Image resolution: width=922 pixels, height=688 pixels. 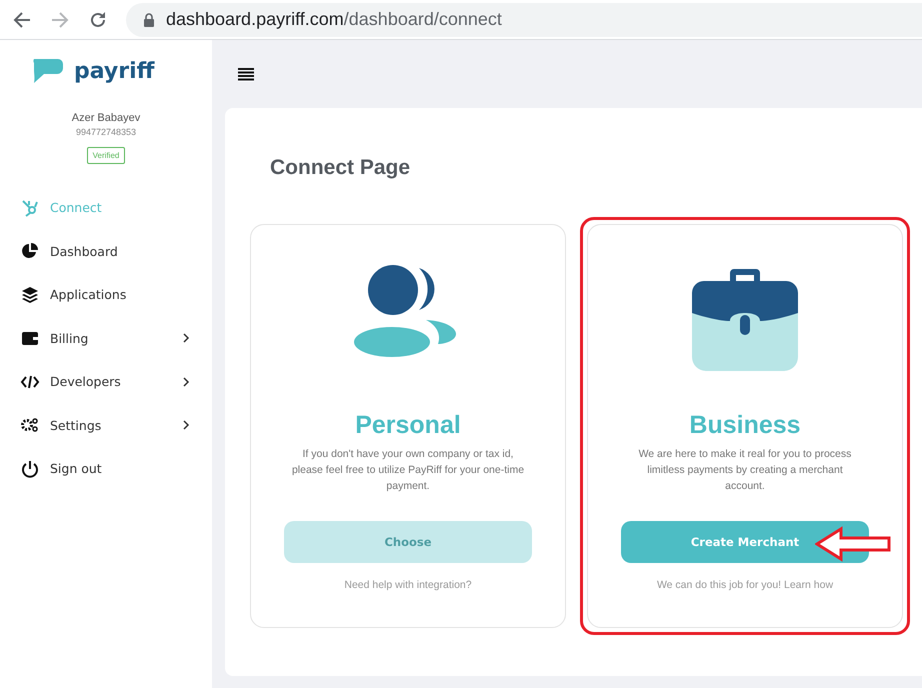 I want to click on lock-icon, so click(x=149, y=19).